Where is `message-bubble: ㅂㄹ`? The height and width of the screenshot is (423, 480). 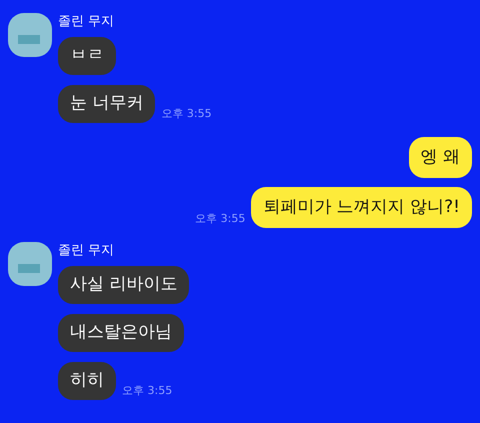
message-bubble: ㅂㄹ is located at coordinates (87, 56).